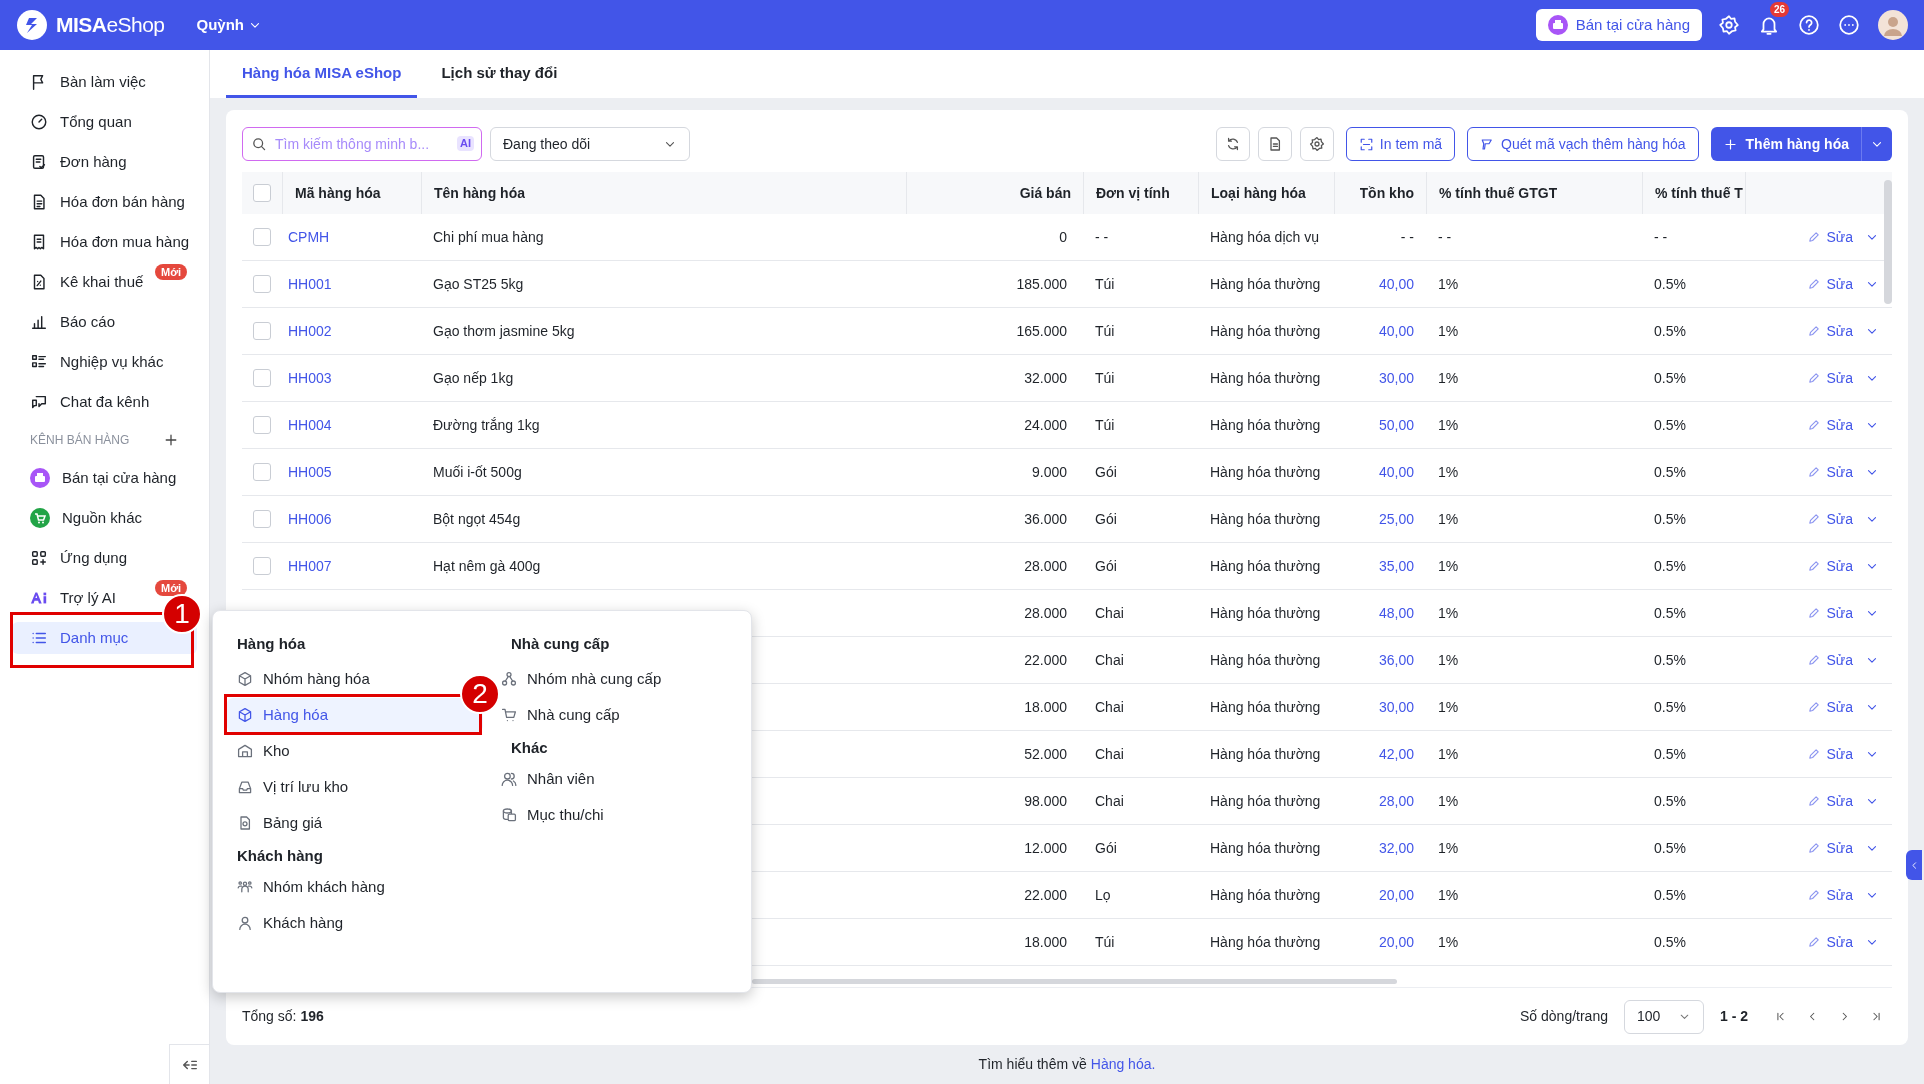 This screenshot has width=1924, height=1084. Describe the element at coordinates (79, 558) in the screenshot. I see `sidebar-item: Ứng dụng` at that location.